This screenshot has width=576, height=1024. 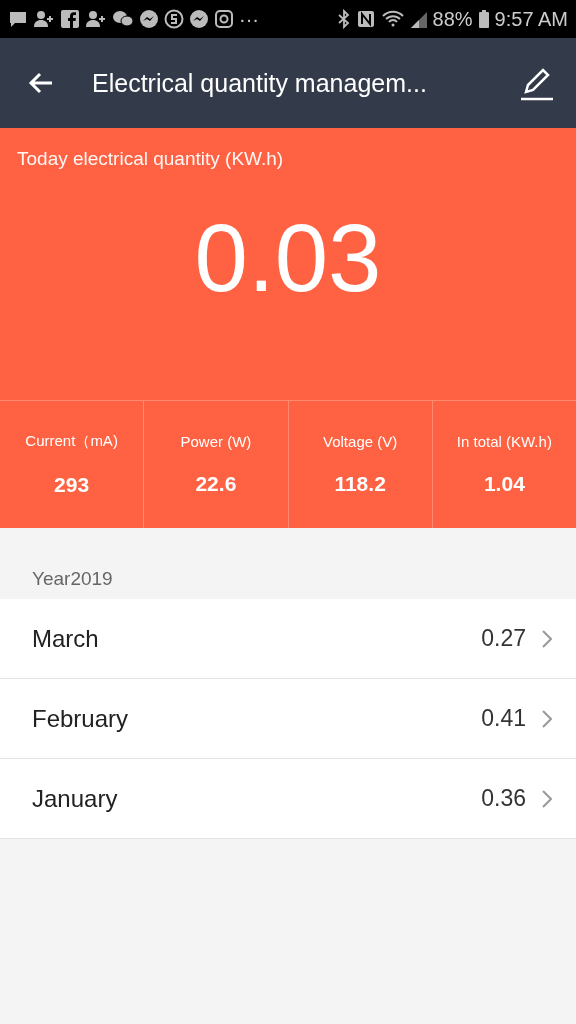 I want to click on month-name: January, so click(x=75, y=798).